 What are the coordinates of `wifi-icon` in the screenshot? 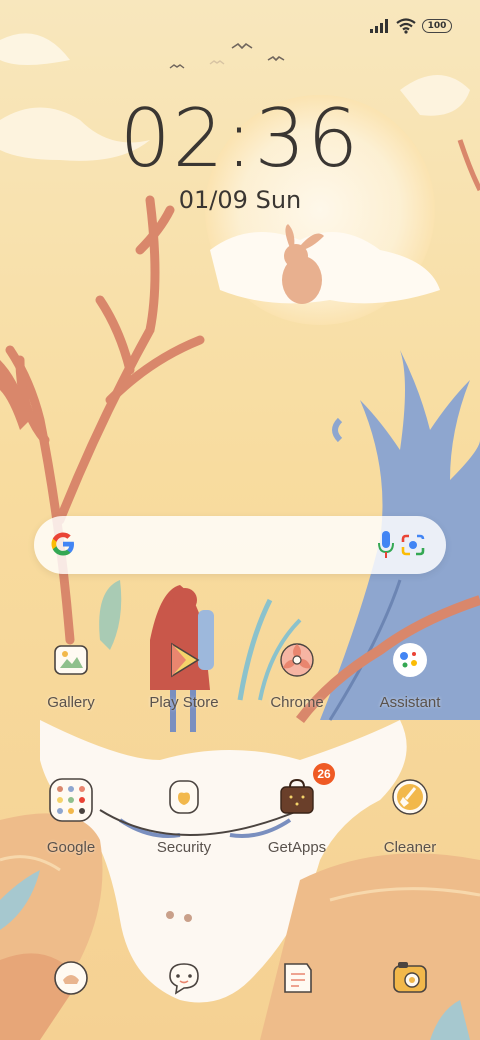 It's located at (406, 26).